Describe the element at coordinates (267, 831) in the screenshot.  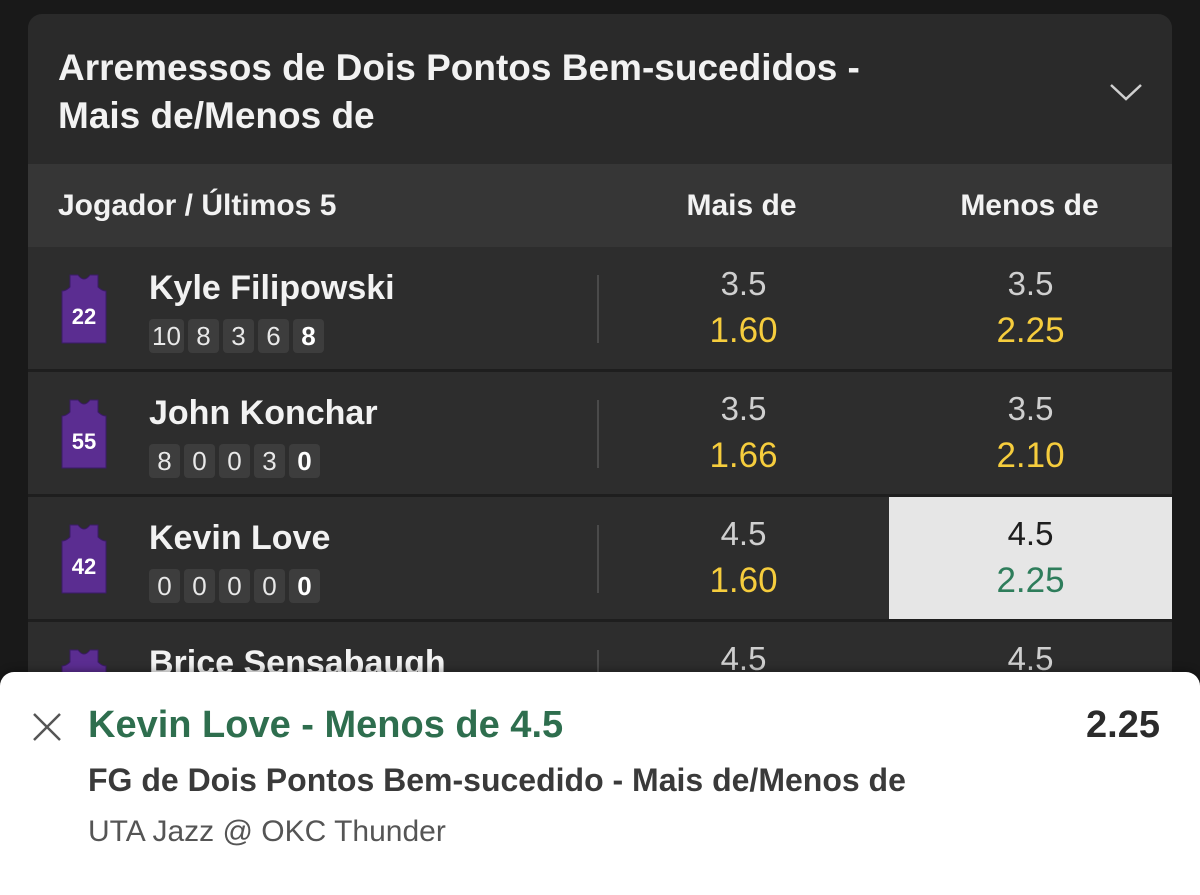
I see `betslip-event: UTA Jazz @ OKC Thunder` at that location.